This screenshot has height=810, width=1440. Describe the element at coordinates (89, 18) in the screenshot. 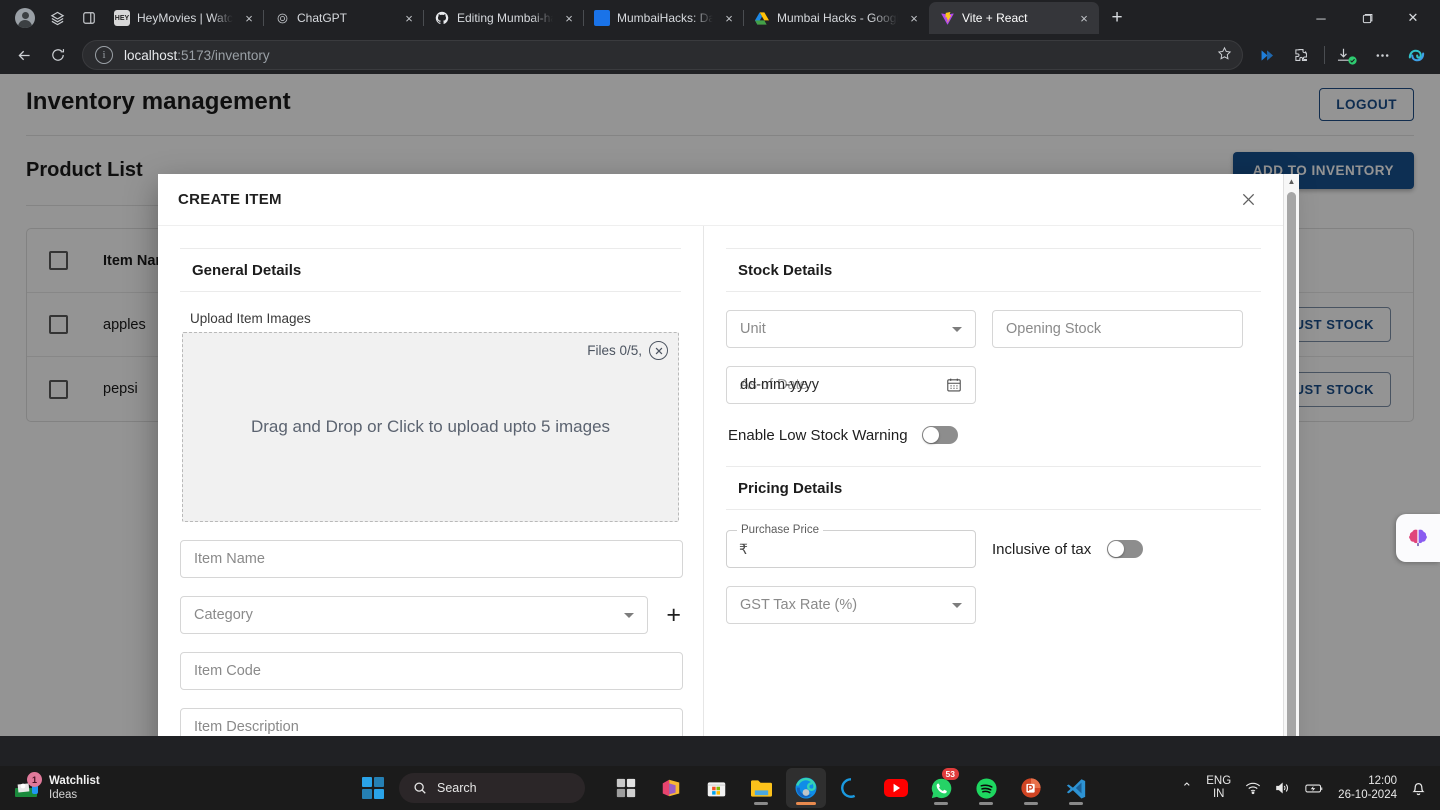

I see `split-screen-icon` at that location.